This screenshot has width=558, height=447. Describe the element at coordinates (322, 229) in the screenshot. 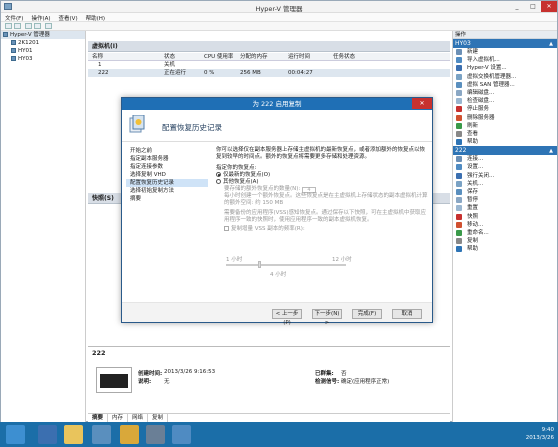

I see `vss-checkbox: 复制增量 VSS 副本的频率(R):` at that location.